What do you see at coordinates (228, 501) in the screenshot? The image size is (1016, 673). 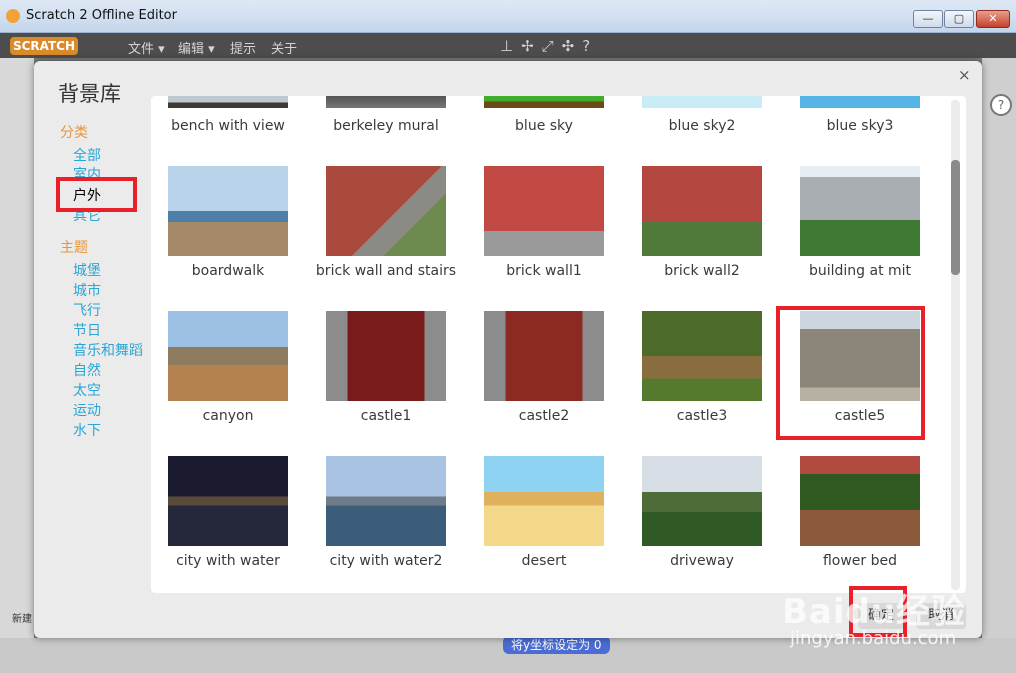 I see `backdrop-thumb-city-with-water` at bounding box center [228, 501].